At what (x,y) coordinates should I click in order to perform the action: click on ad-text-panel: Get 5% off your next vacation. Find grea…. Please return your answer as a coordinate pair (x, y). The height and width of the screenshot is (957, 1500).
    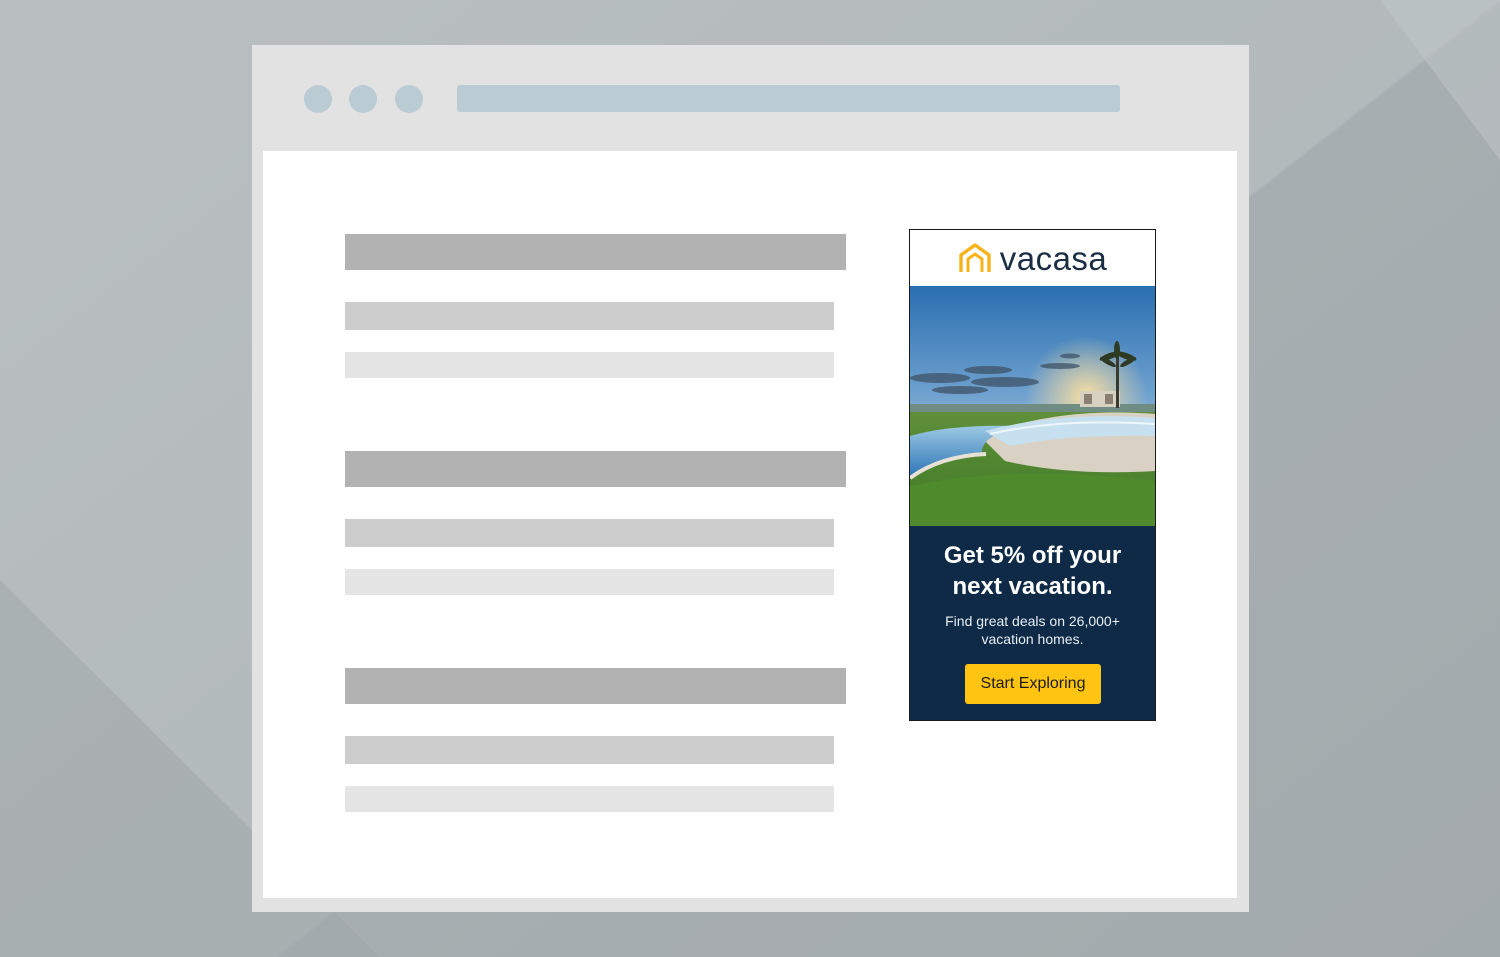
    Looking at the image, I should click on (1032, 623).